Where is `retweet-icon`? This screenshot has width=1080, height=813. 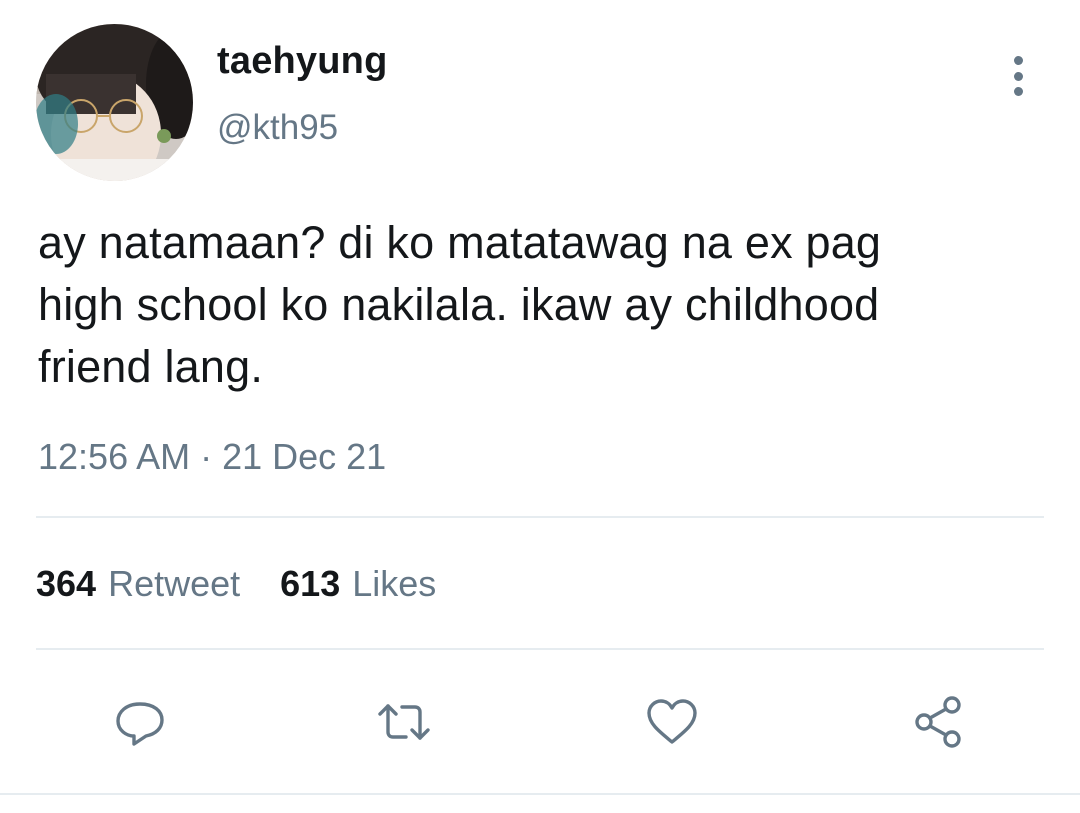
retweet-icon is located at coordinates (404, 722).